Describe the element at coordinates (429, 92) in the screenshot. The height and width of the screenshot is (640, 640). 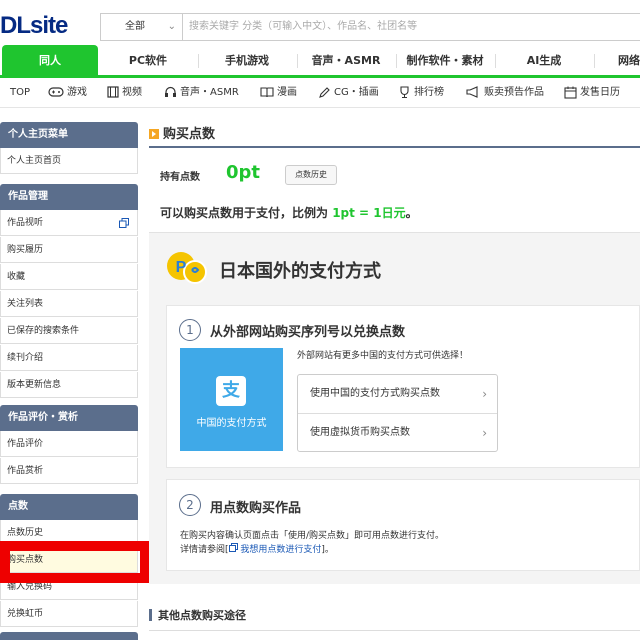
I see `subnav-ranking-label: 排行榜` at that location.